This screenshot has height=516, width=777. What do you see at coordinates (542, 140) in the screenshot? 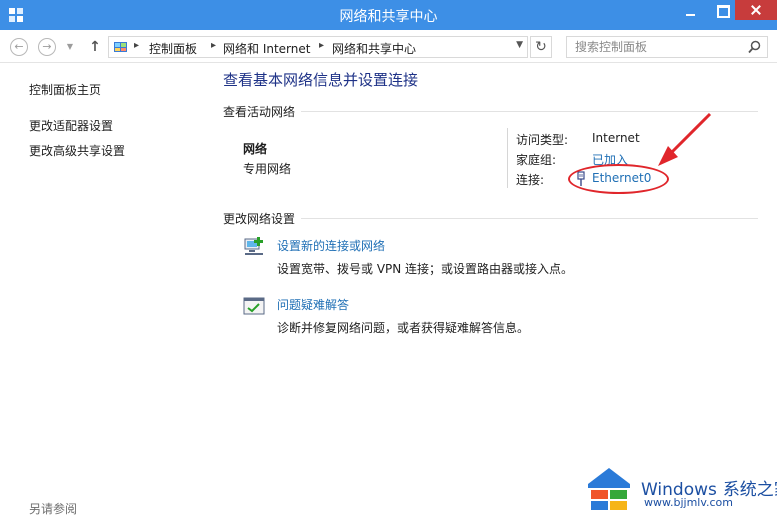
I see `access-type-label: 访问类型:` at bounding box center [542, 140].